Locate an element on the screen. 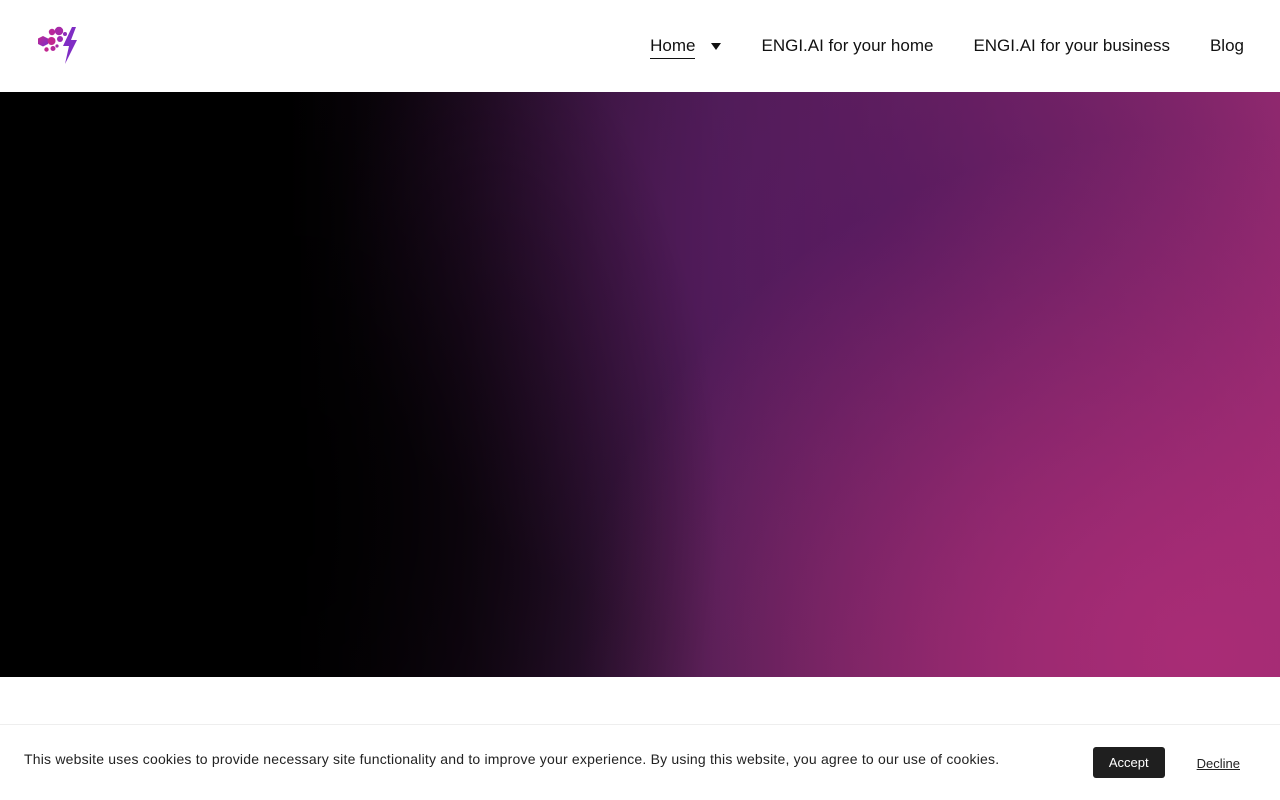  logo-link is located at coordinates (58, 46).